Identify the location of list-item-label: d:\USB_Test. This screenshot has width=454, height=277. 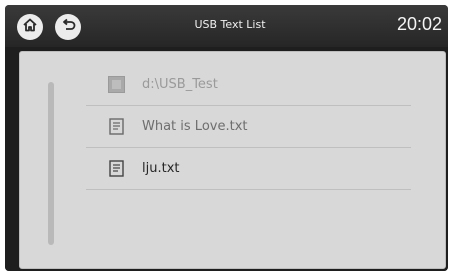
(180, 84).